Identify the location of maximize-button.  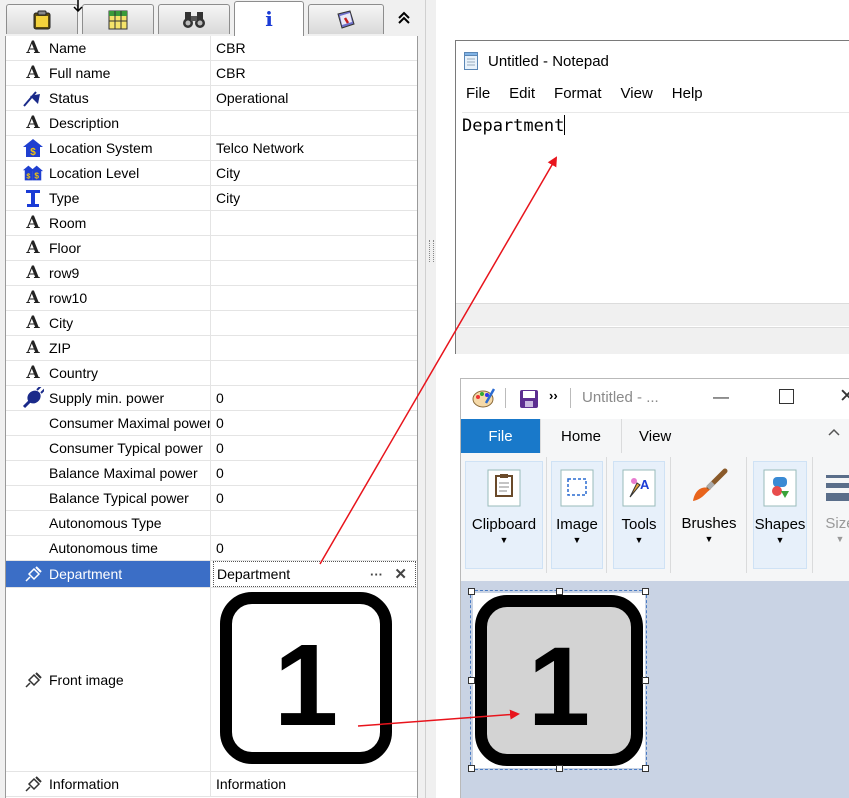
(786, 396).